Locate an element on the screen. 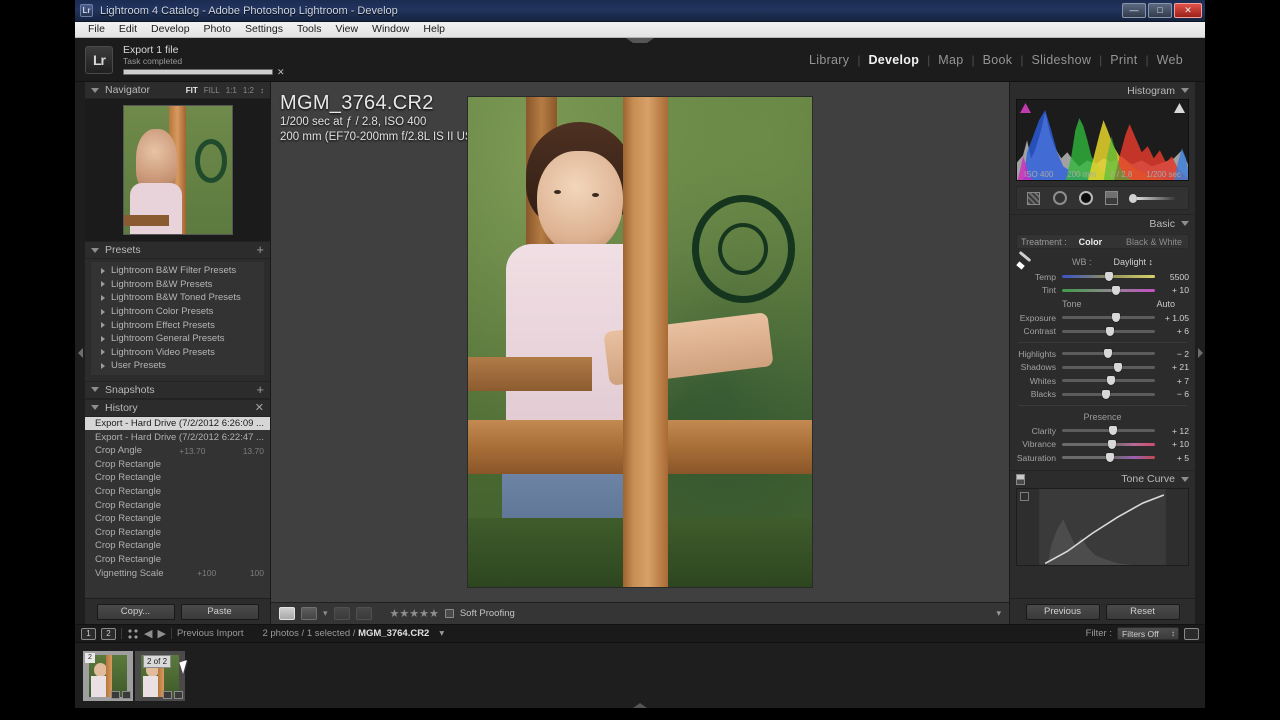 The width and height of the screenshot is (1280, 720). menu-item-photo: Photo is located at coordinates (217, 29).